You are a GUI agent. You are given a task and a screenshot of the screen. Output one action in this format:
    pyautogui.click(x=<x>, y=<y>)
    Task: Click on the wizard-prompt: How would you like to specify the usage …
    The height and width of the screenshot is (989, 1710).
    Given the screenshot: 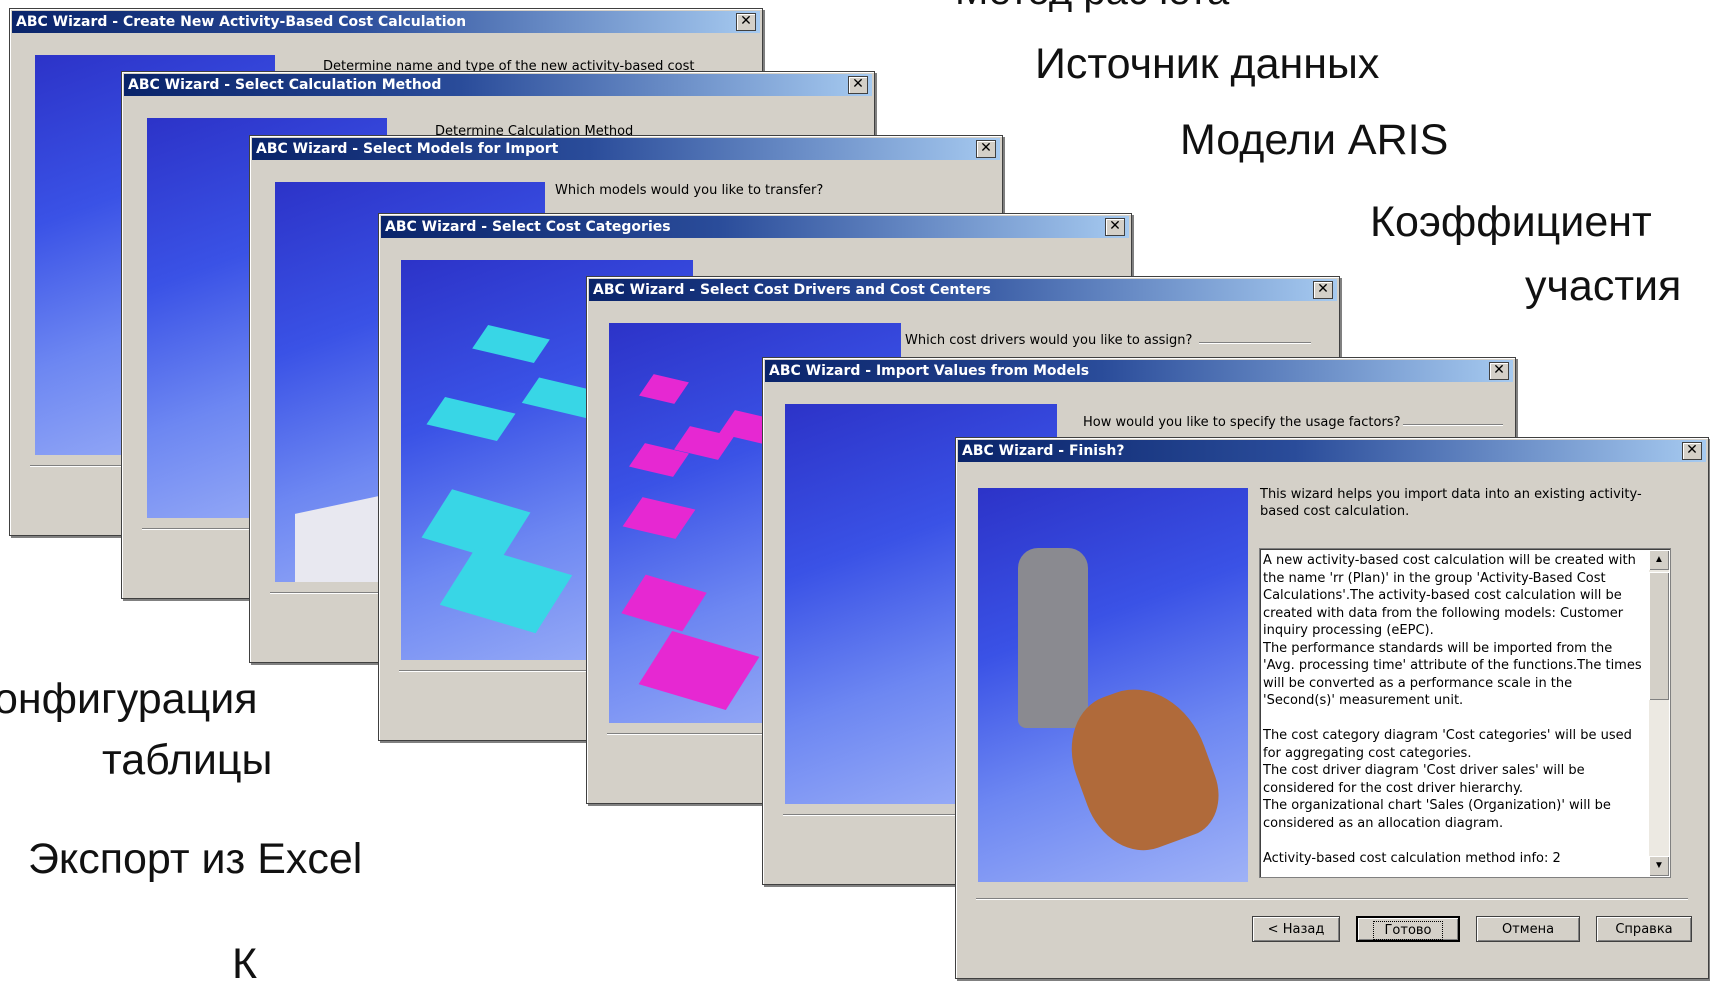 What is the action you would take?
    pyautogui.click(x=1242, y=422)
    